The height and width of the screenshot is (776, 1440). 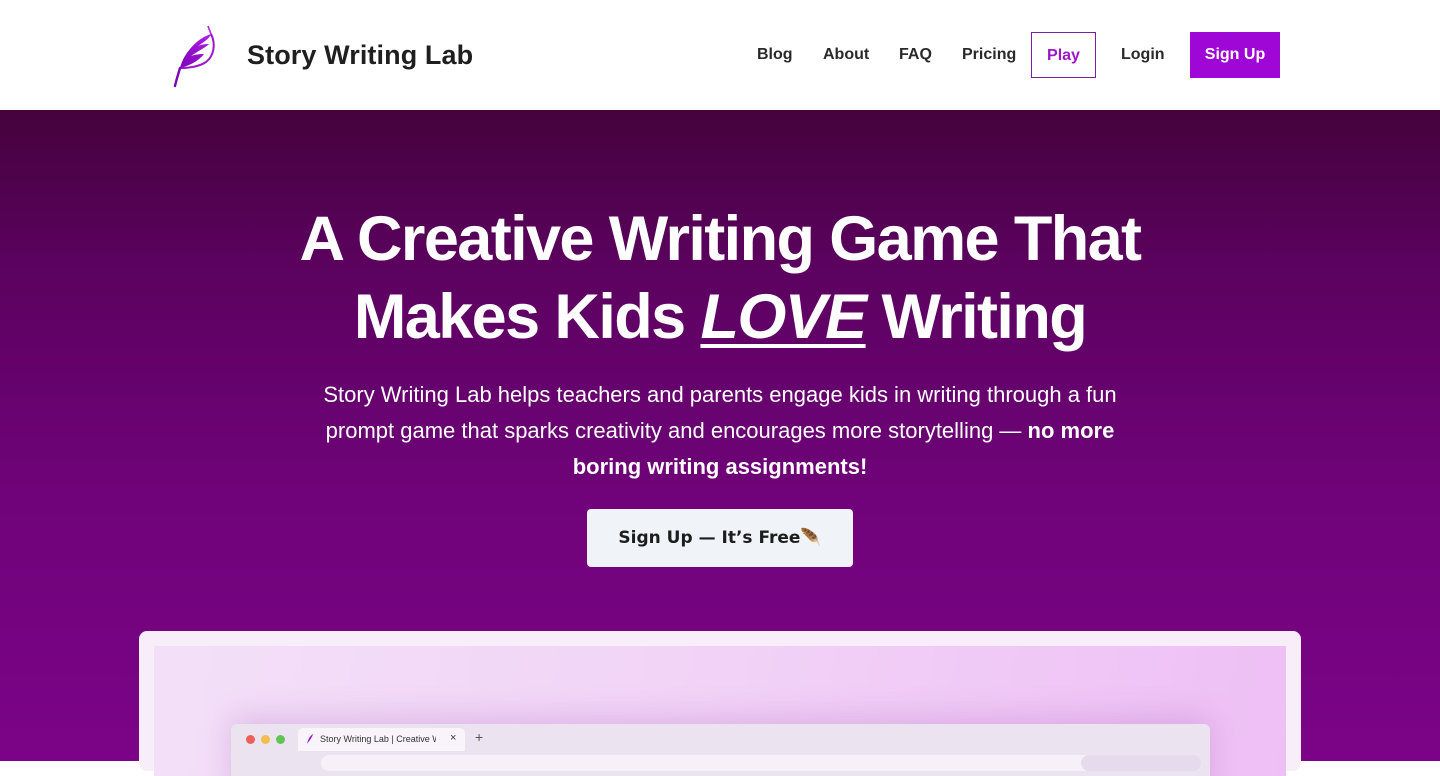 I want to click on hero-title-emphasis: LOVE, so click(x=783, y=317).